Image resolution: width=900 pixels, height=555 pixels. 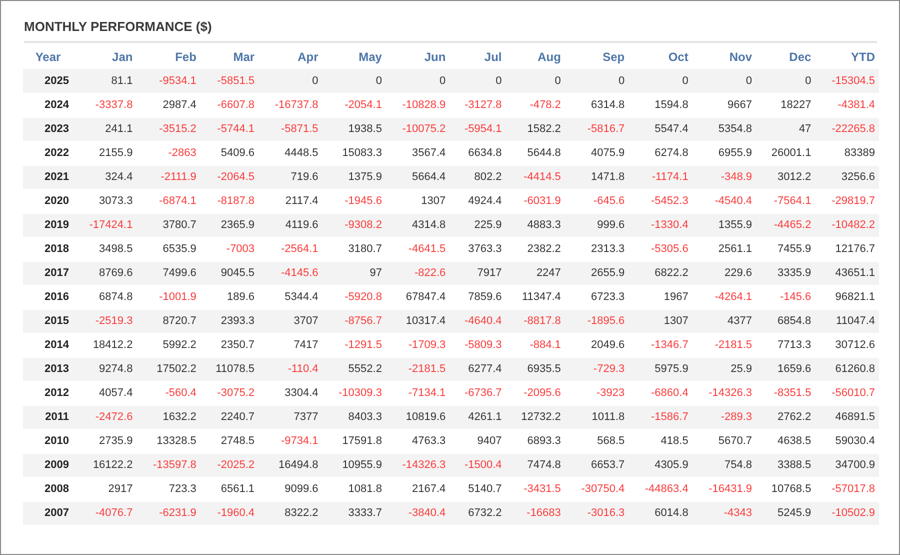 I want to click on table-cell: 229.6, so click(x=724, y=273).